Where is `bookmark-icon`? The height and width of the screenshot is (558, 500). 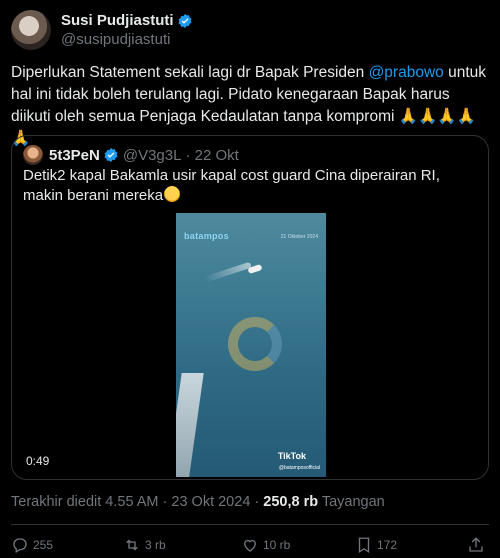
bookmark-icon is located at coordinates (364, 545).